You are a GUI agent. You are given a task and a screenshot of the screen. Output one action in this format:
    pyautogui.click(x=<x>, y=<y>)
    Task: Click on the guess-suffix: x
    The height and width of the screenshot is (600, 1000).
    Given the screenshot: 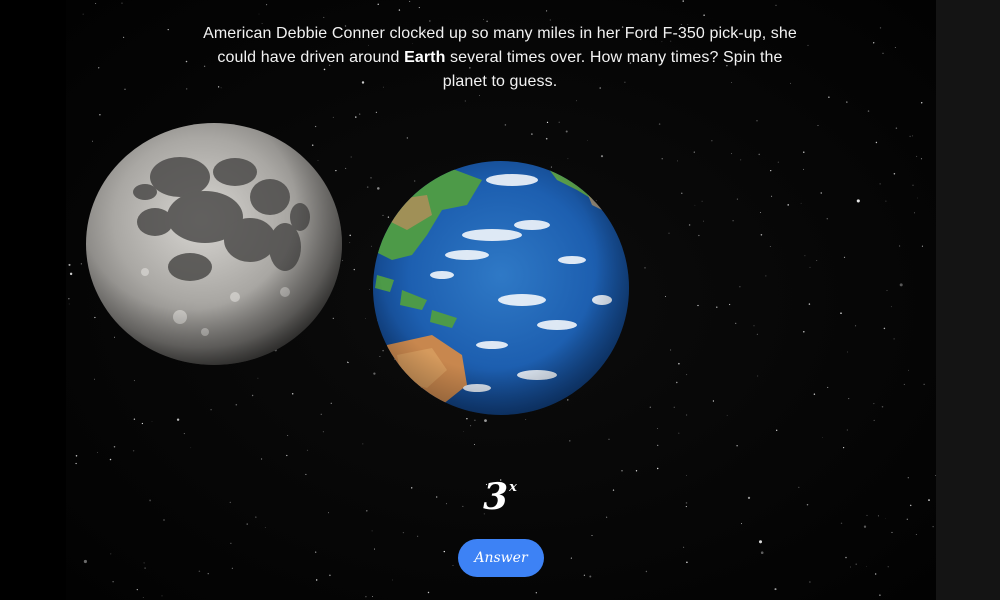 What is the action you would take?
    pyautogui.click(x=513, y=487)
    